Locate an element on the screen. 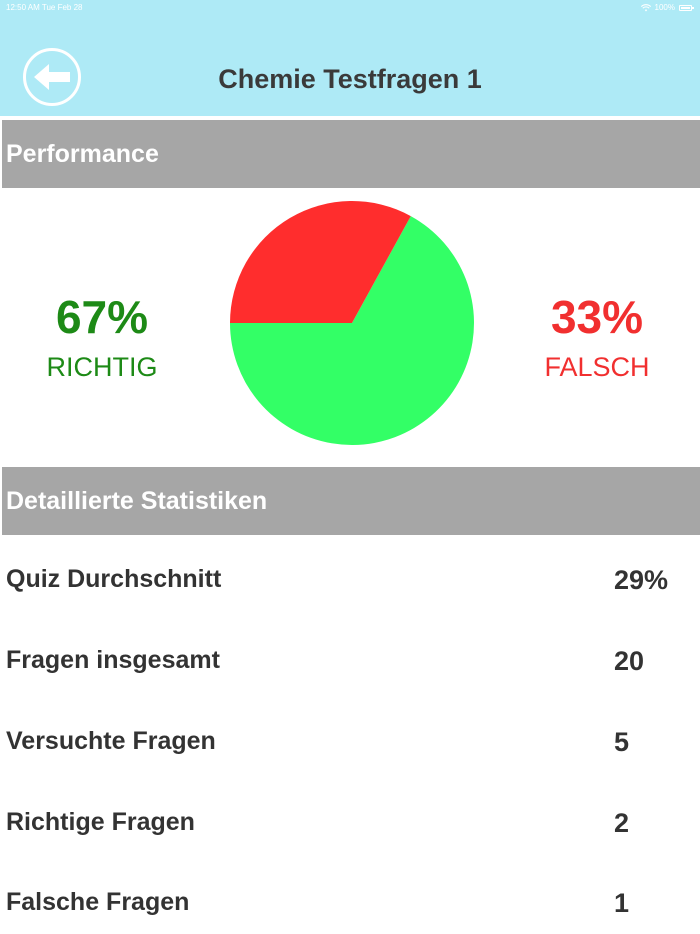 Image resolution: width=700 pixels, height=934 pixels. wrong-percent: 33% is located at coordinates (597, 317).